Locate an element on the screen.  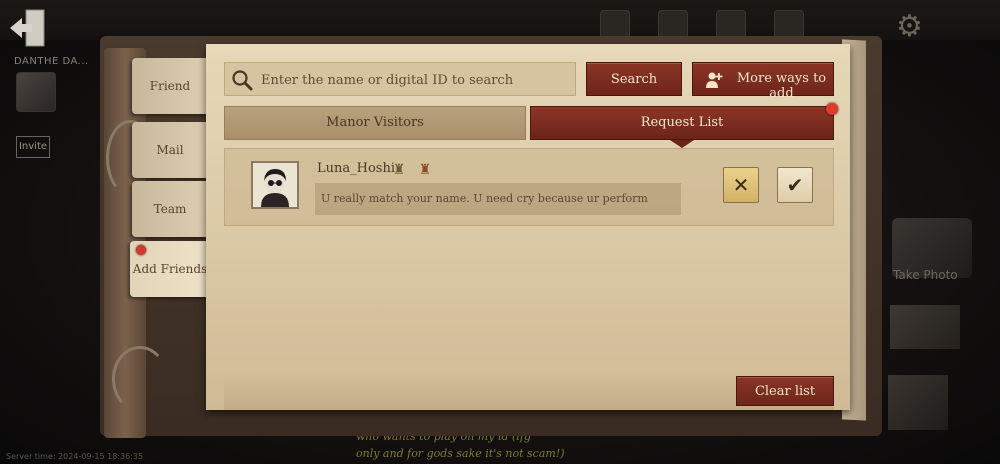
clear-list-button: Clear list is located at coordinates (785, 391).